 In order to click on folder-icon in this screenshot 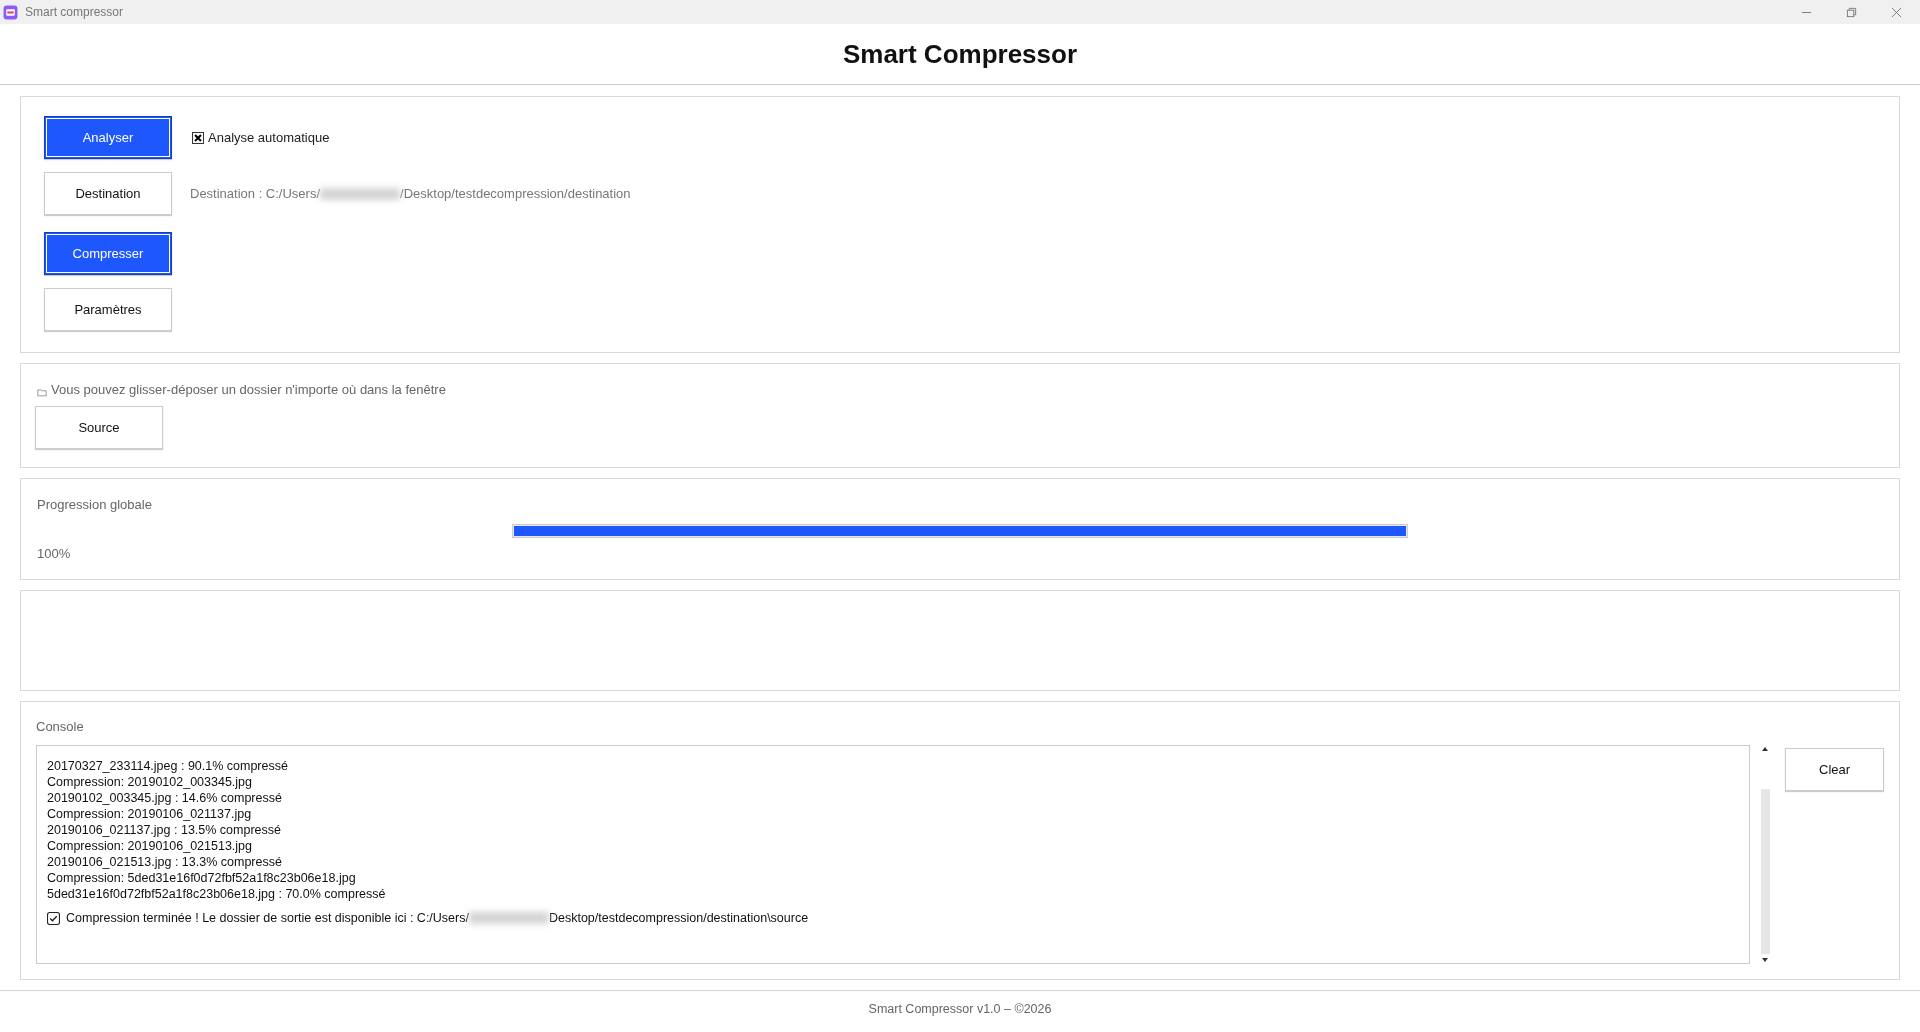, I will do `click(42, 392)`.